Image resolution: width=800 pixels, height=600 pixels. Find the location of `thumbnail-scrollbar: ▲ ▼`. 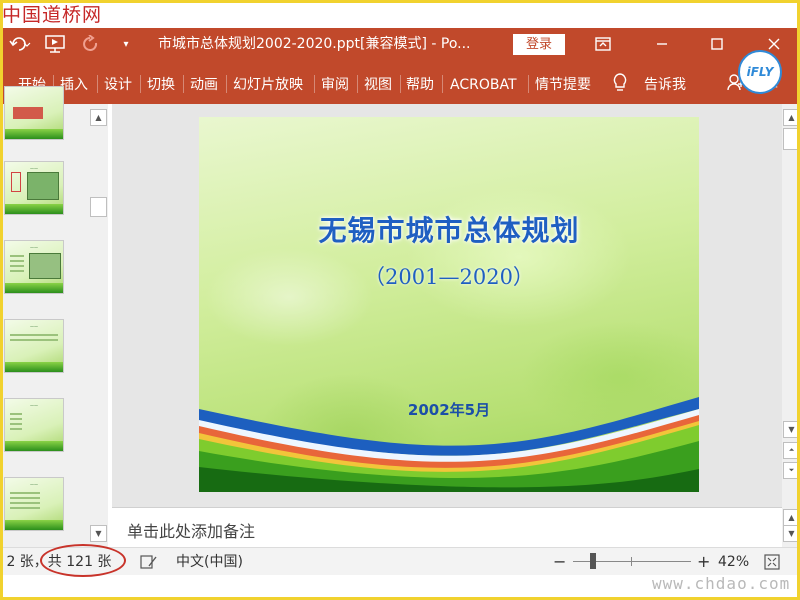

thumbnail-scrollbar: ▲ ▼ is located at coordinates (99, 325).